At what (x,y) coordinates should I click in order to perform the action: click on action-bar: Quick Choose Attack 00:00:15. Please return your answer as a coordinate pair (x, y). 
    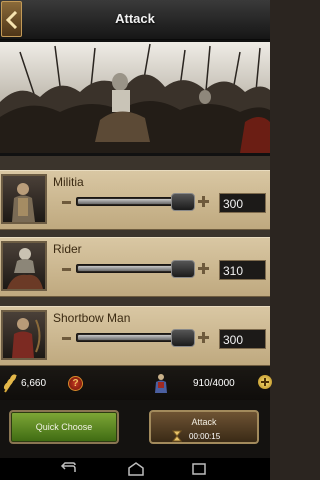
    Looking at the image, I should click on (135, 429).